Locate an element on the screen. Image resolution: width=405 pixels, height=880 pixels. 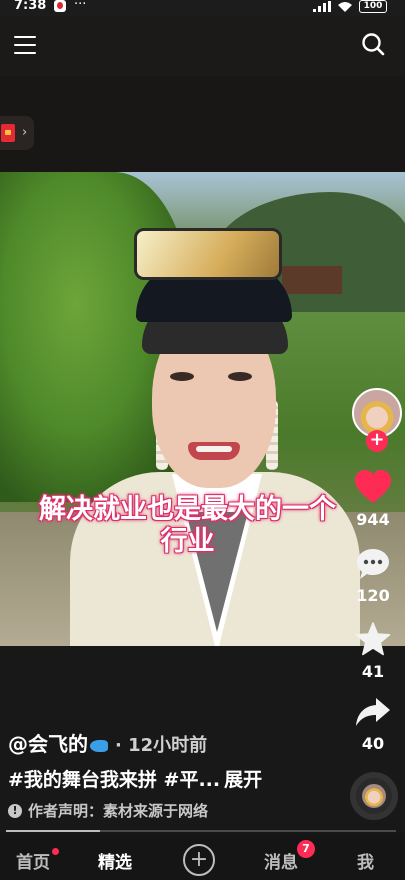
like-button: 944 is located at coordinates (373, 499).